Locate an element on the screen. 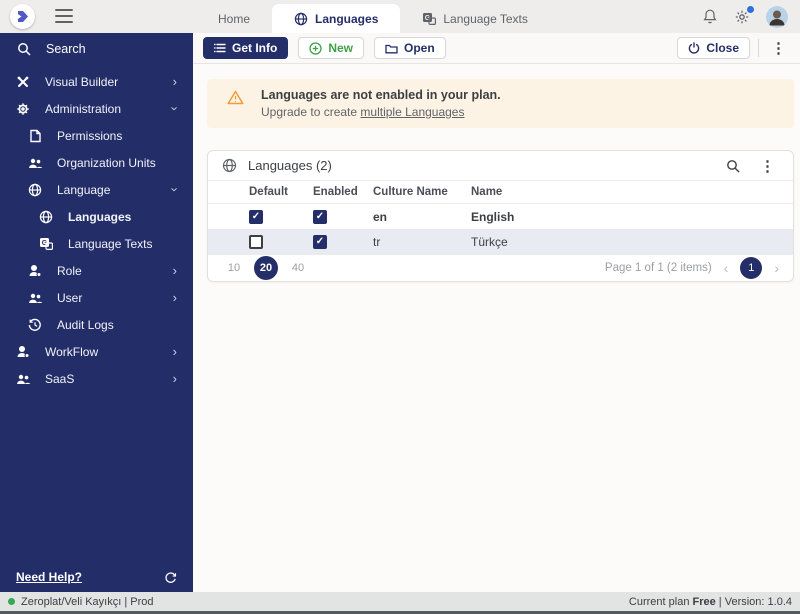 This screenshot has height=614, width=800. warning-icon is located at coordinates (235, 104).